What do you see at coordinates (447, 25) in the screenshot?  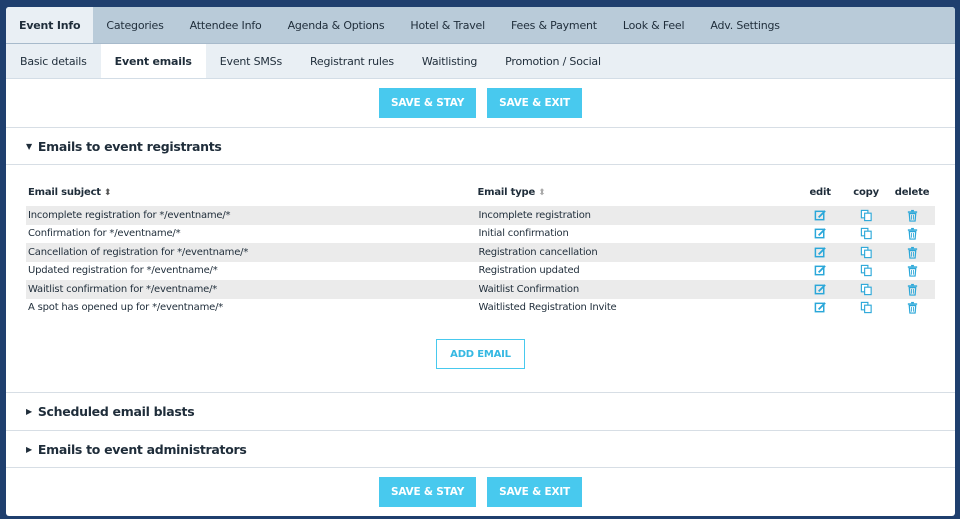 I see `tab-hotel-travel: Hotel & Travel` at bounding box center [447, 25].